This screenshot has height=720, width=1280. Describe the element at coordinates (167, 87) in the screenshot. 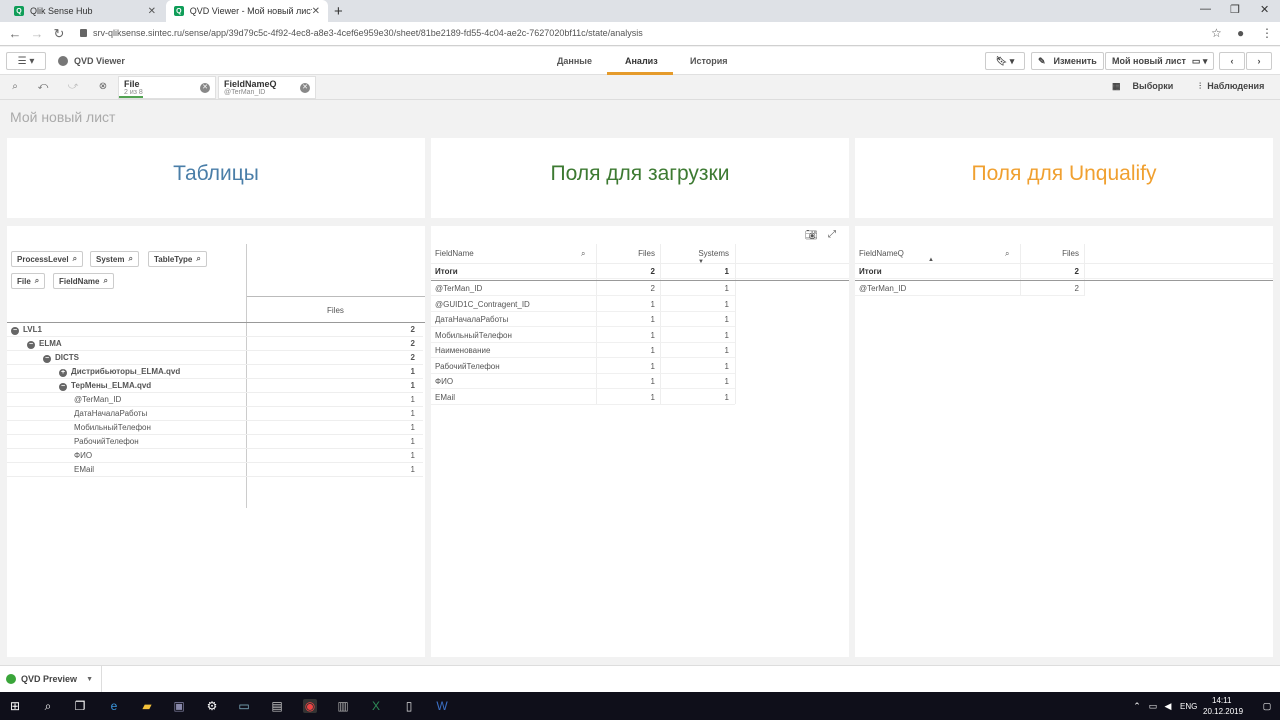

I see `selection-chip-file: File 2 из 8 ✕` at that location.